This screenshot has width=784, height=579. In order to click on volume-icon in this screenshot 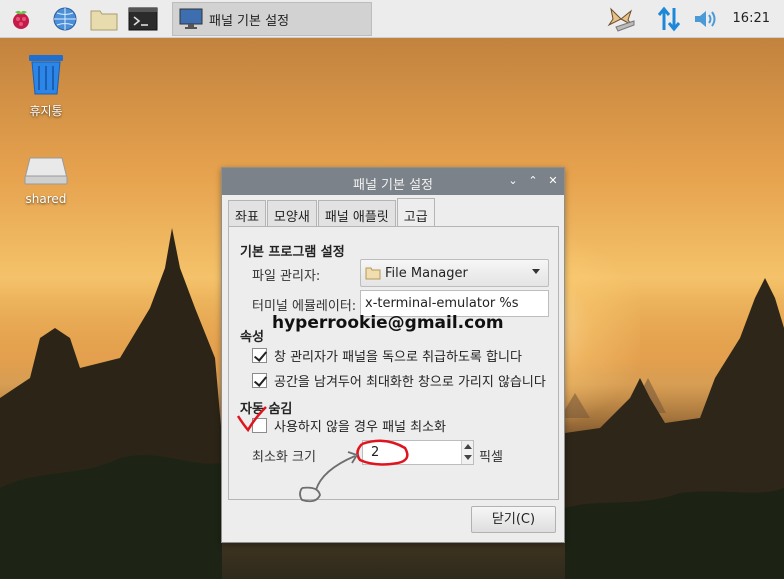, I will do `click(706, 19)`.